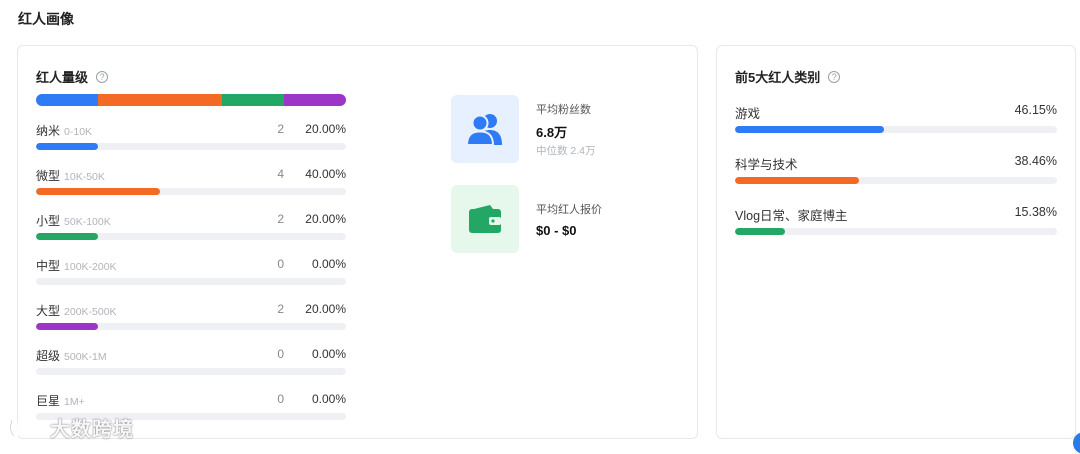 This screenshot has width=1080, height=454. Describe the element at coordinates (191, 181) in the screenshot. I see `tier-row: 微型 10K-50K 4 40.00%` at that location.